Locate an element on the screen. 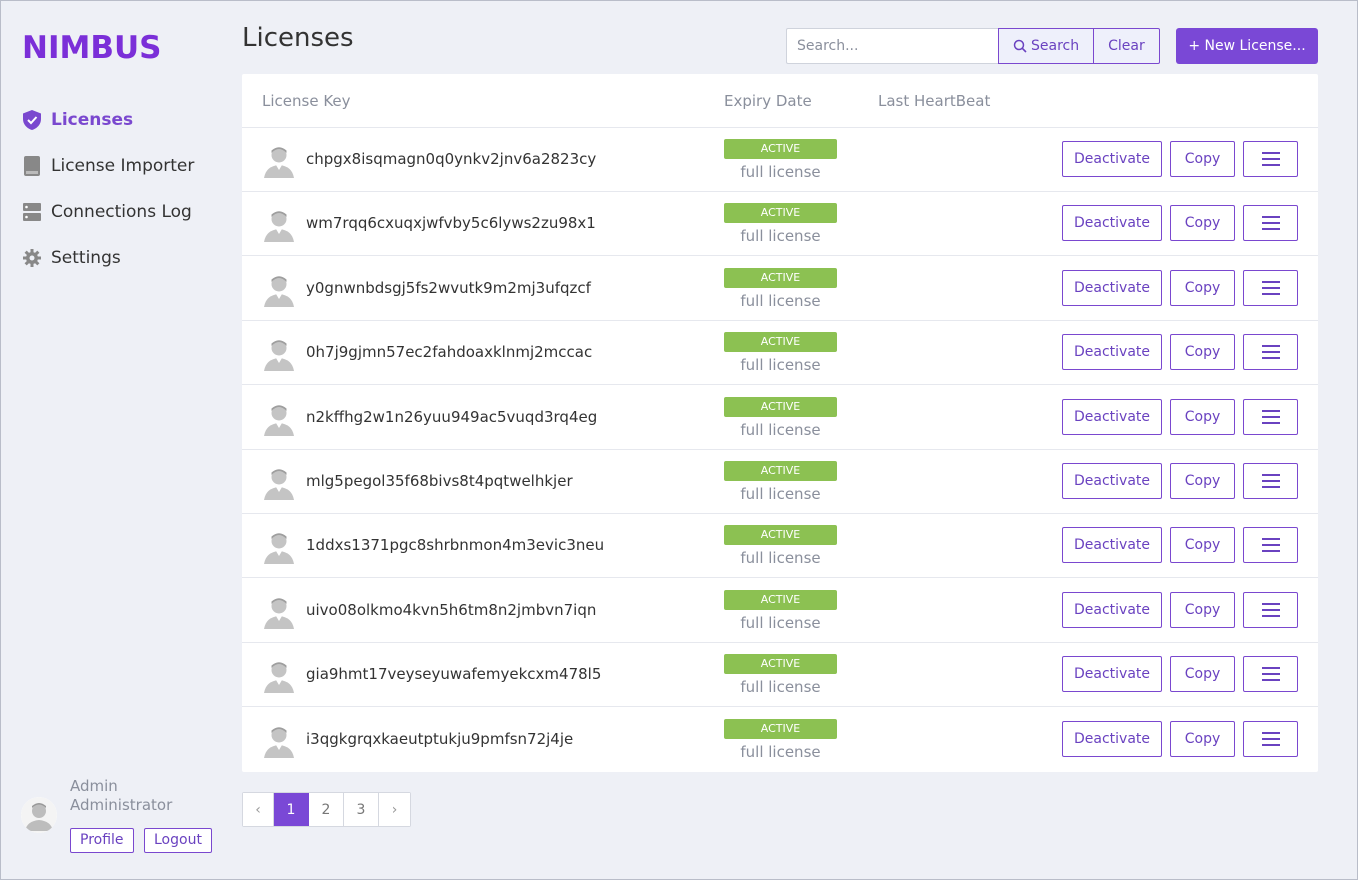  sidebar-item-settings: Settings is located at coordinates (122, 258).